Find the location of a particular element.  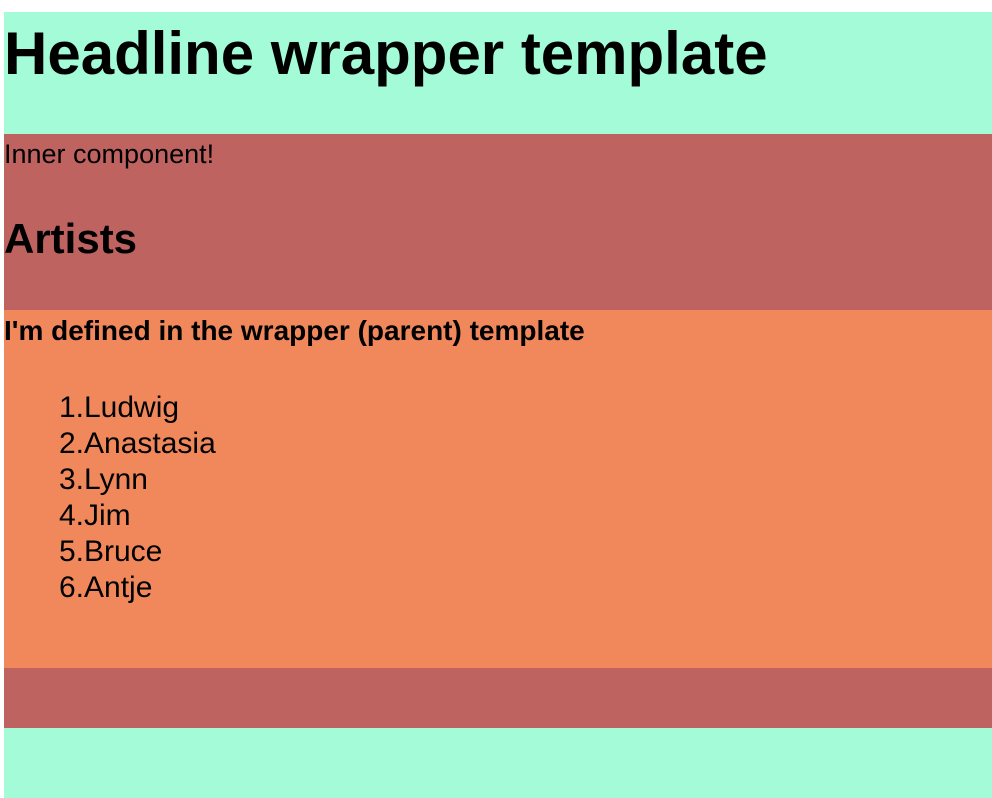

artist-name: Jim is located at coordinates (107, 515).